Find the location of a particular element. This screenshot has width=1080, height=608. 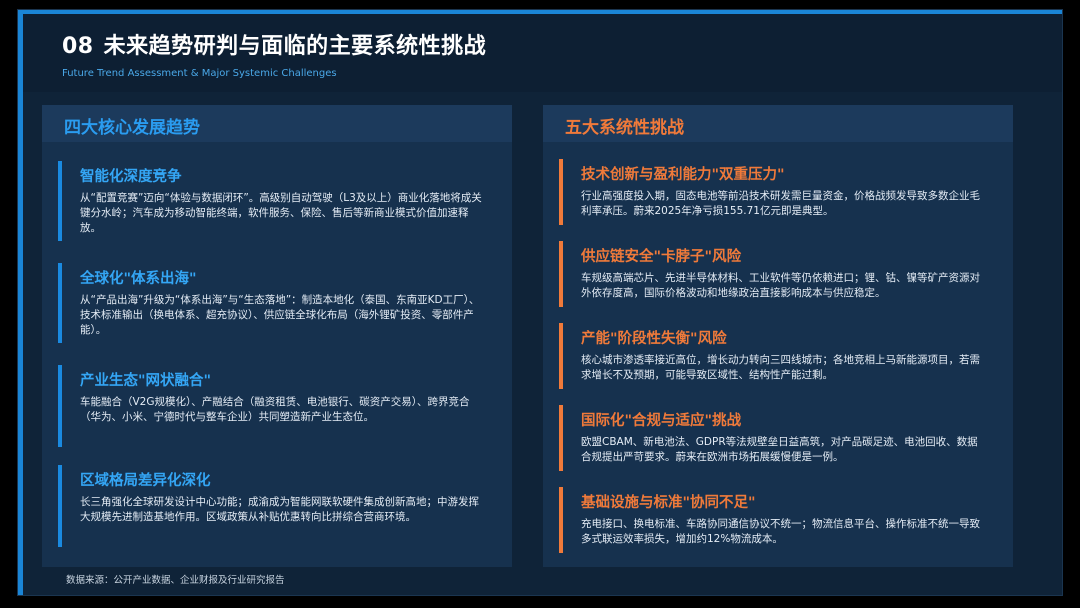

trends-panel-header: 四大核心发展趋势 is located at coordinates (277, 123).